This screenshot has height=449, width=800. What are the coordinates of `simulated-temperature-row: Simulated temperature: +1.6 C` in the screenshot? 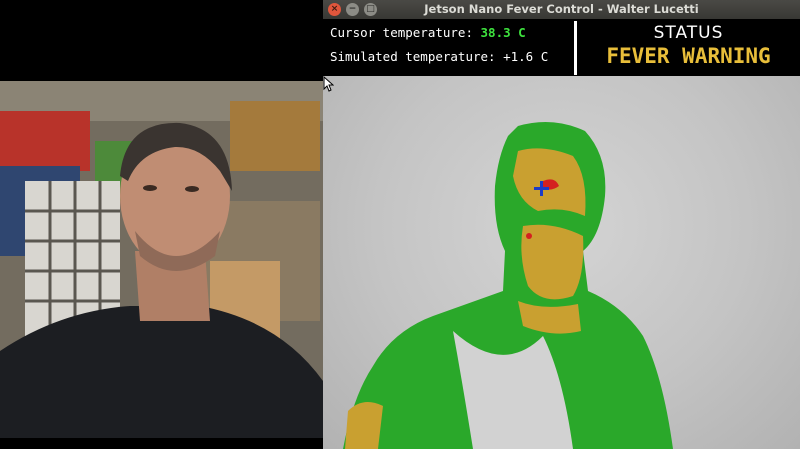 It's located at (439, 56).